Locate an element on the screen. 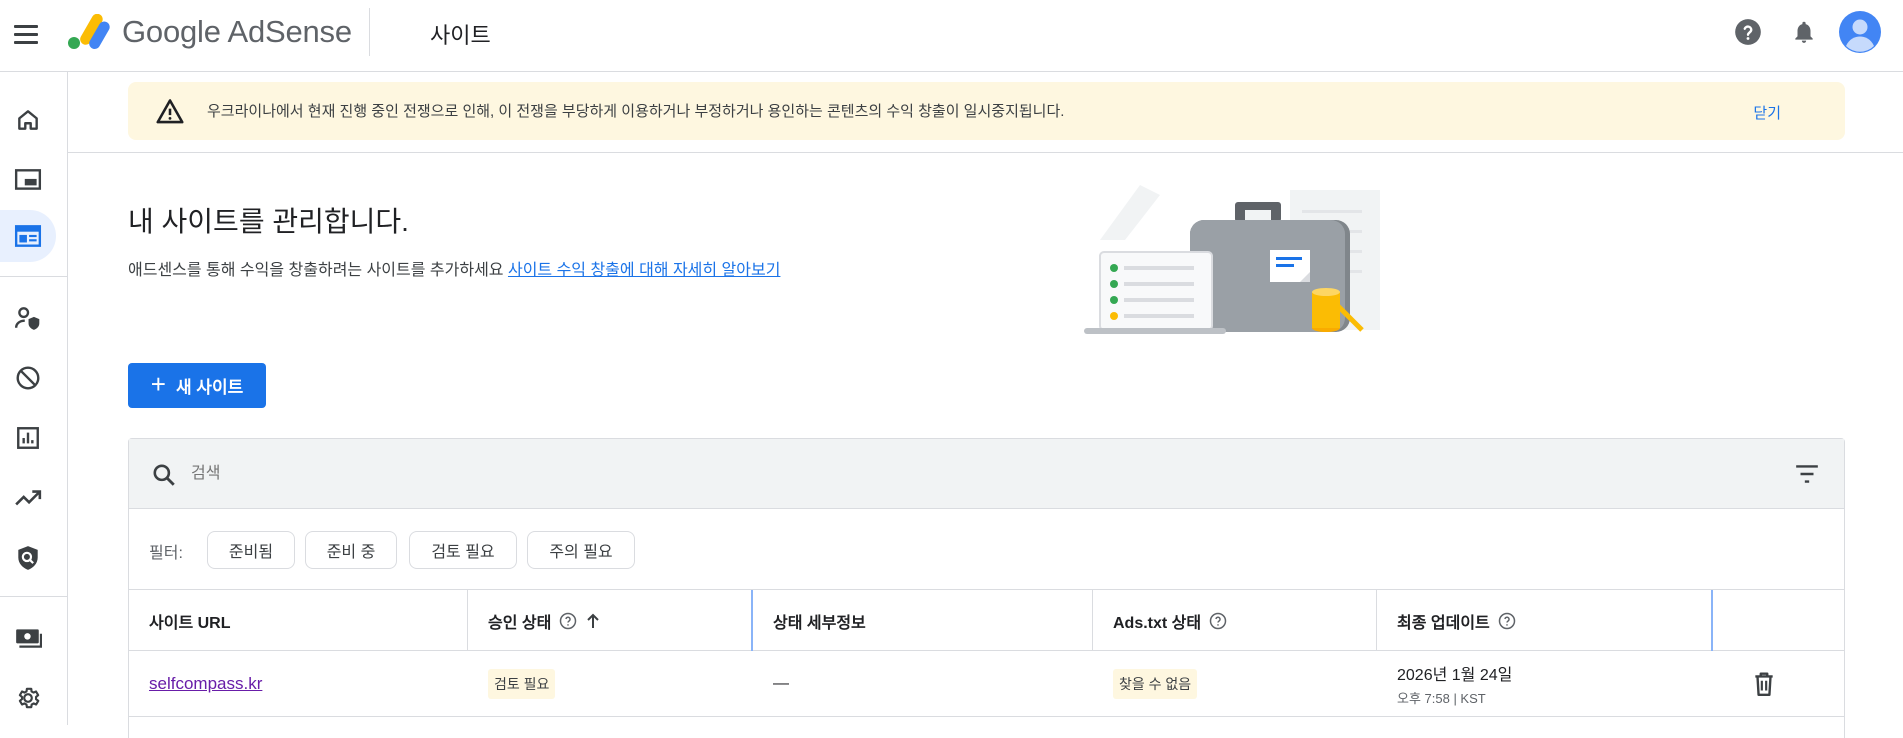 The height and width of the screenshot is (738, 1903). search-bar is located at coordinates (986, 474).